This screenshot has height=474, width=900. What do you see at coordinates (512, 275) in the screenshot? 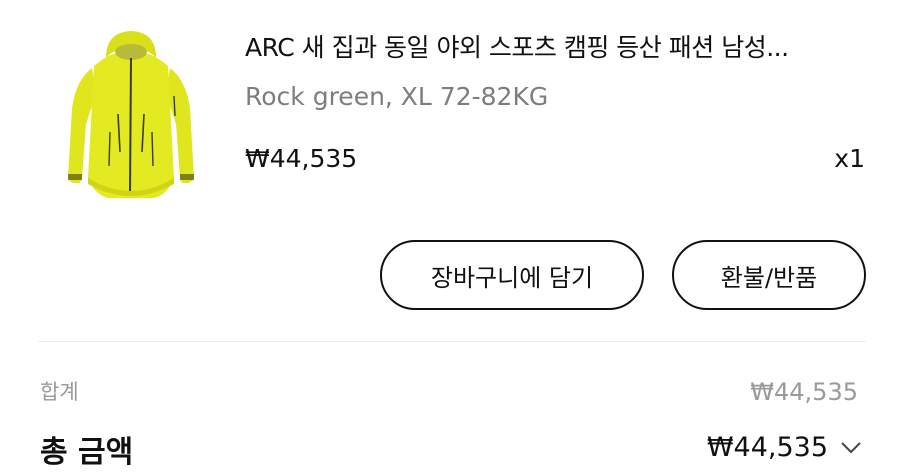
I see `add-to-cart-button: 장바구니에 담기` at bounding box center [512, 275].